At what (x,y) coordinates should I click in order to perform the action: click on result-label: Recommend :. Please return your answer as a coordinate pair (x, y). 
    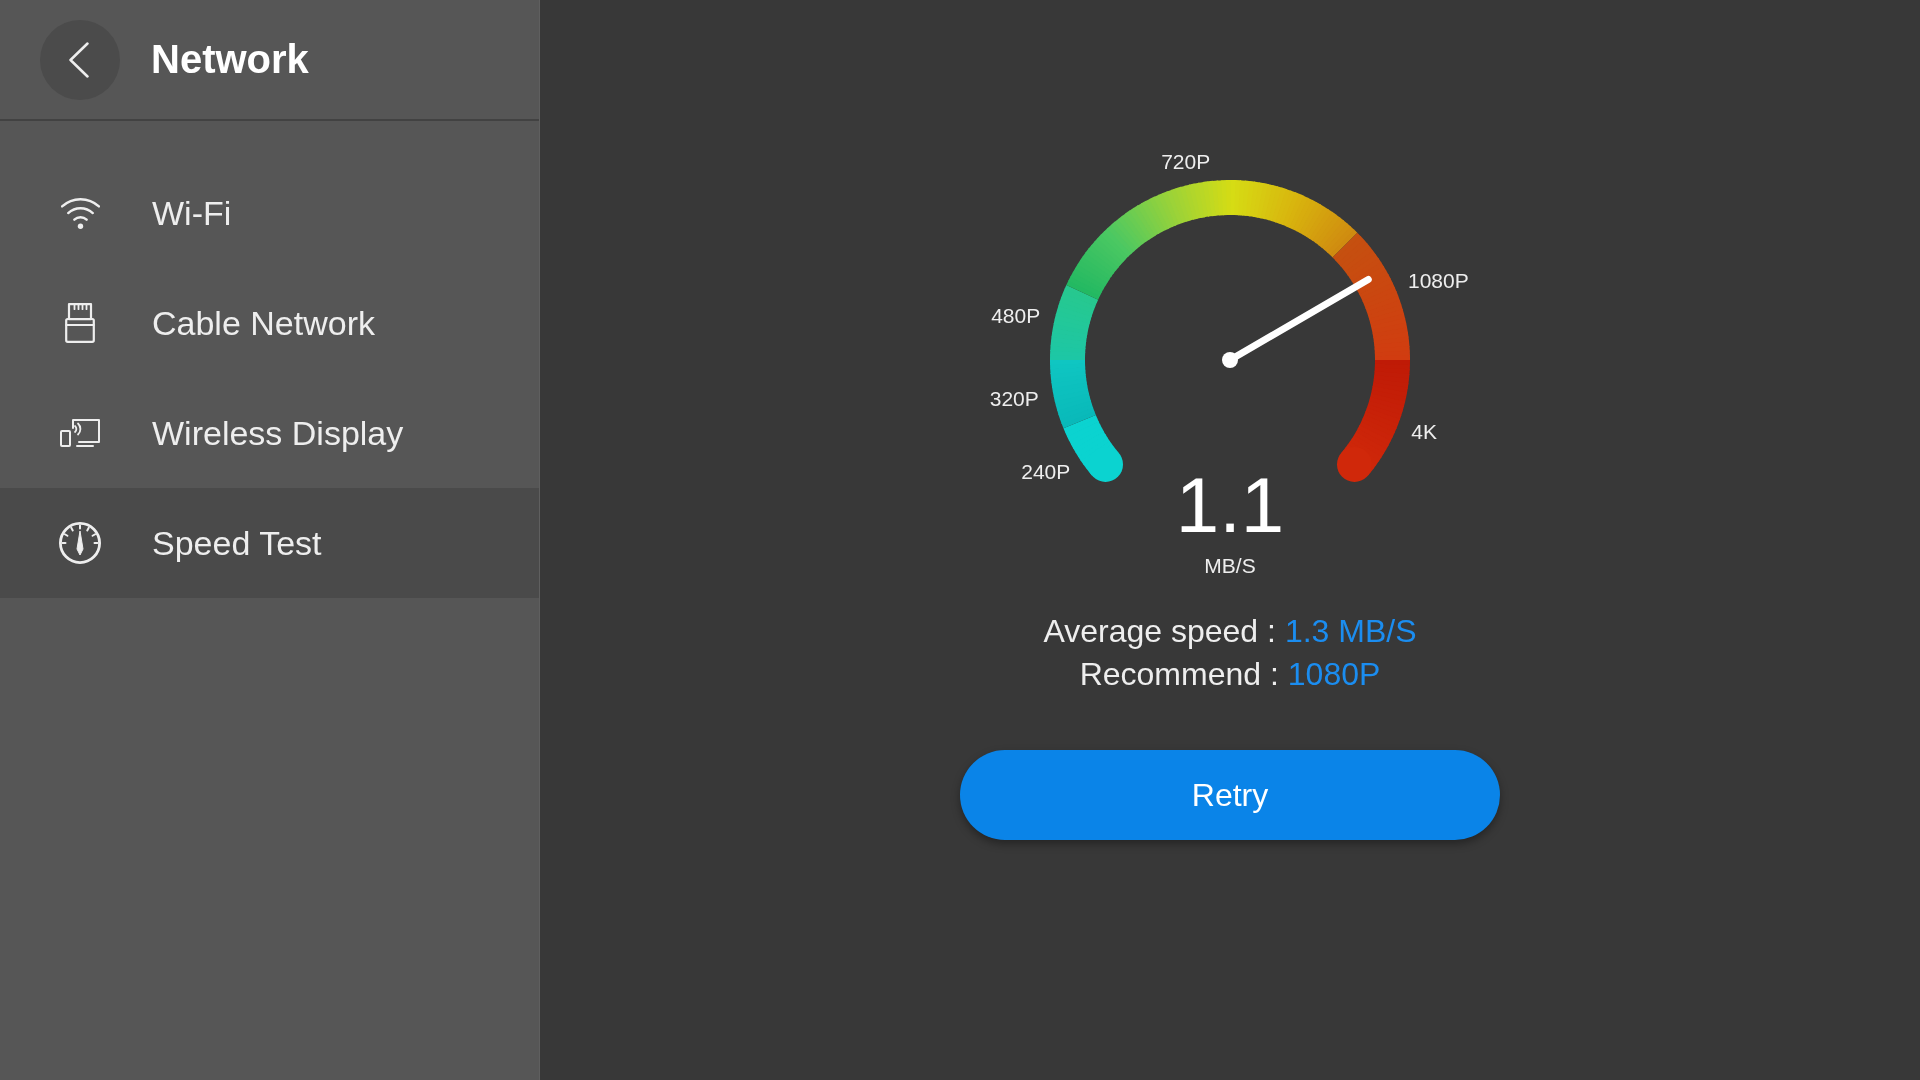
    Looking at the image, I should click on (1179, 674).